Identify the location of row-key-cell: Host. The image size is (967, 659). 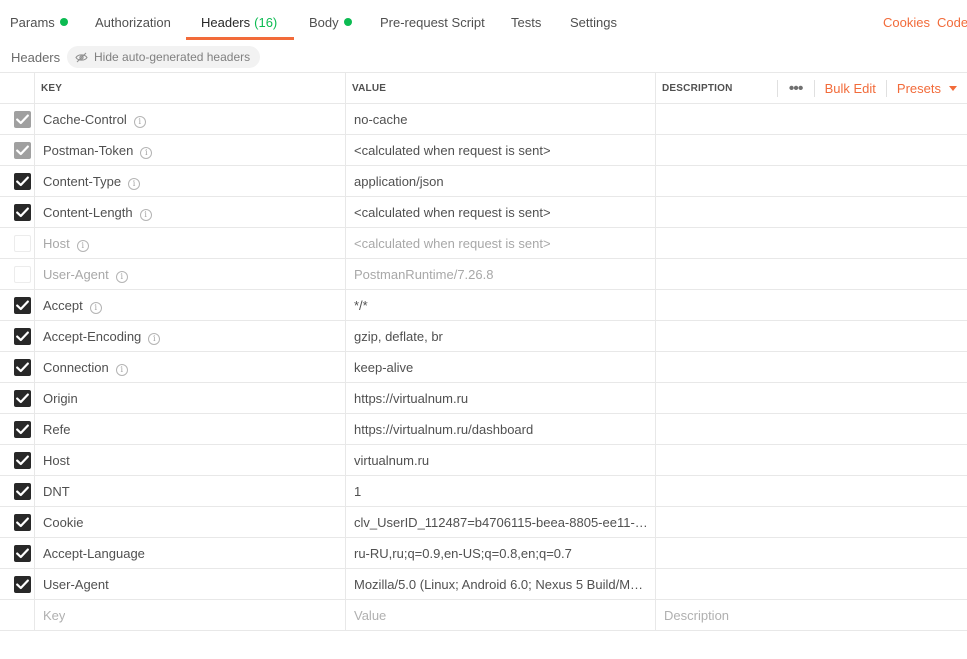
(190, 460).